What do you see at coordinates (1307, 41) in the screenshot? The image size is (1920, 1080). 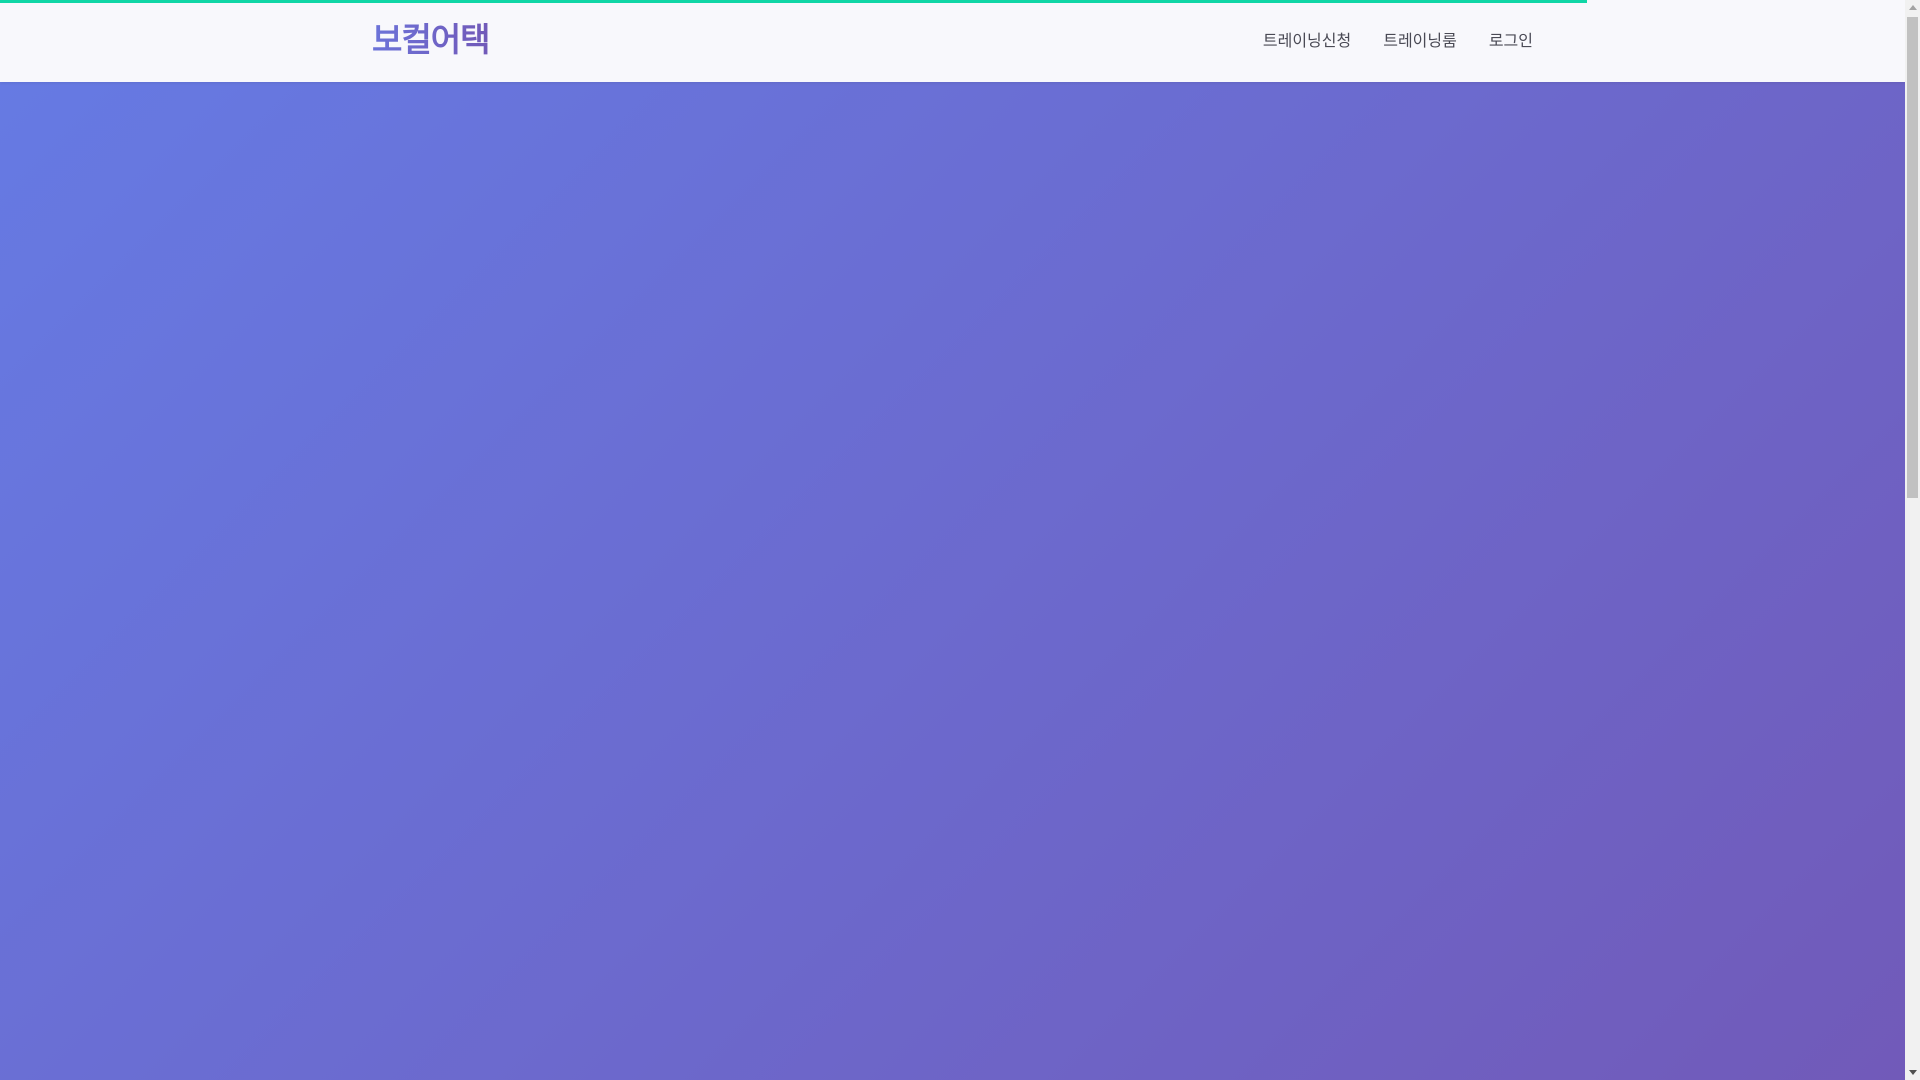 I see `nav-link-training-apply: 트레이닝신청` at bounding box center [1307, 41].